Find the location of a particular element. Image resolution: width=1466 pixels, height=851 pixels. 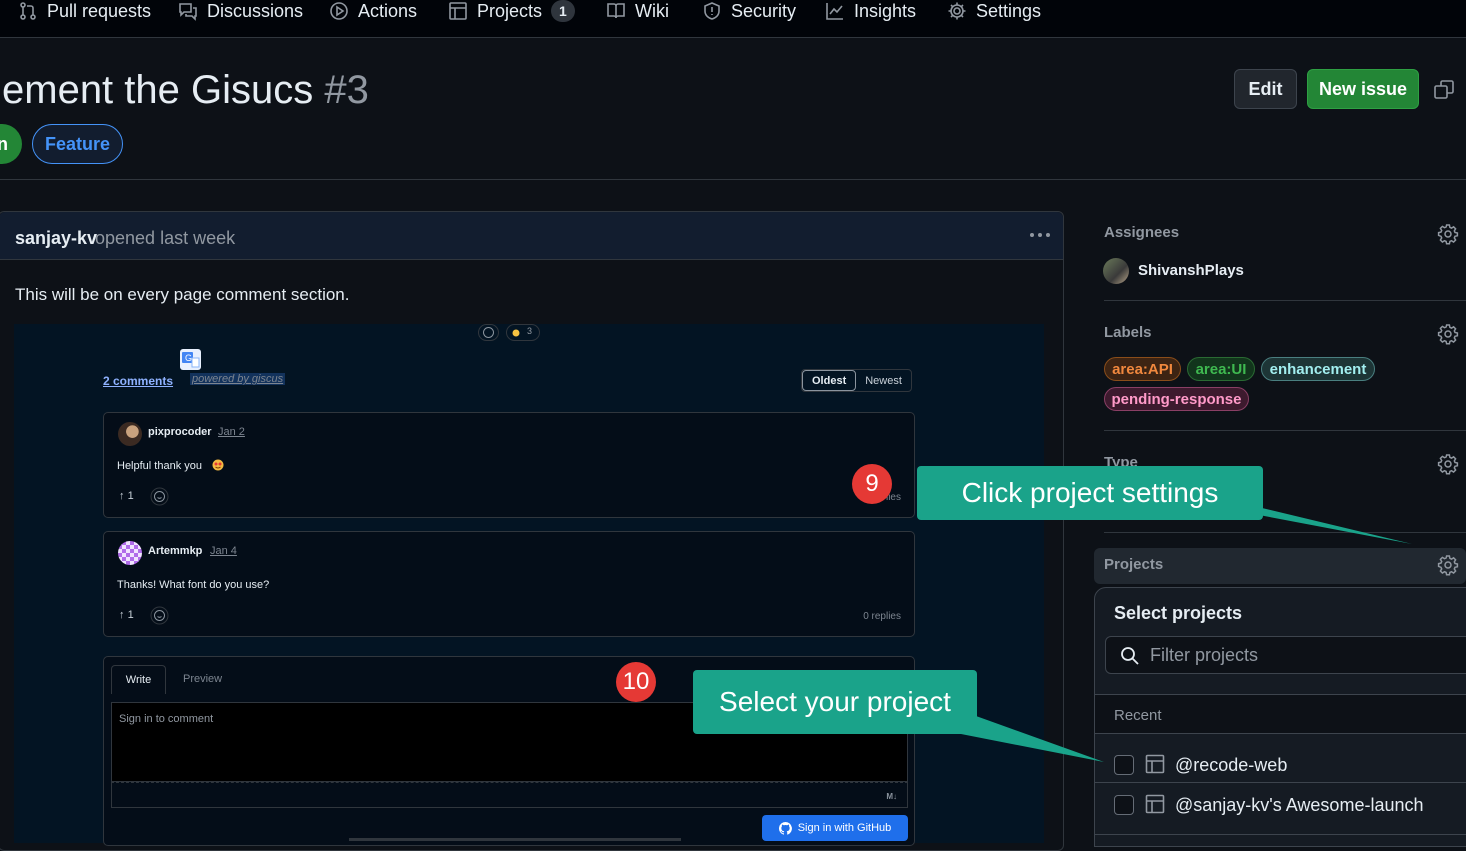

callout-select-your-project: Select your project is located at coordinates (835, 702).